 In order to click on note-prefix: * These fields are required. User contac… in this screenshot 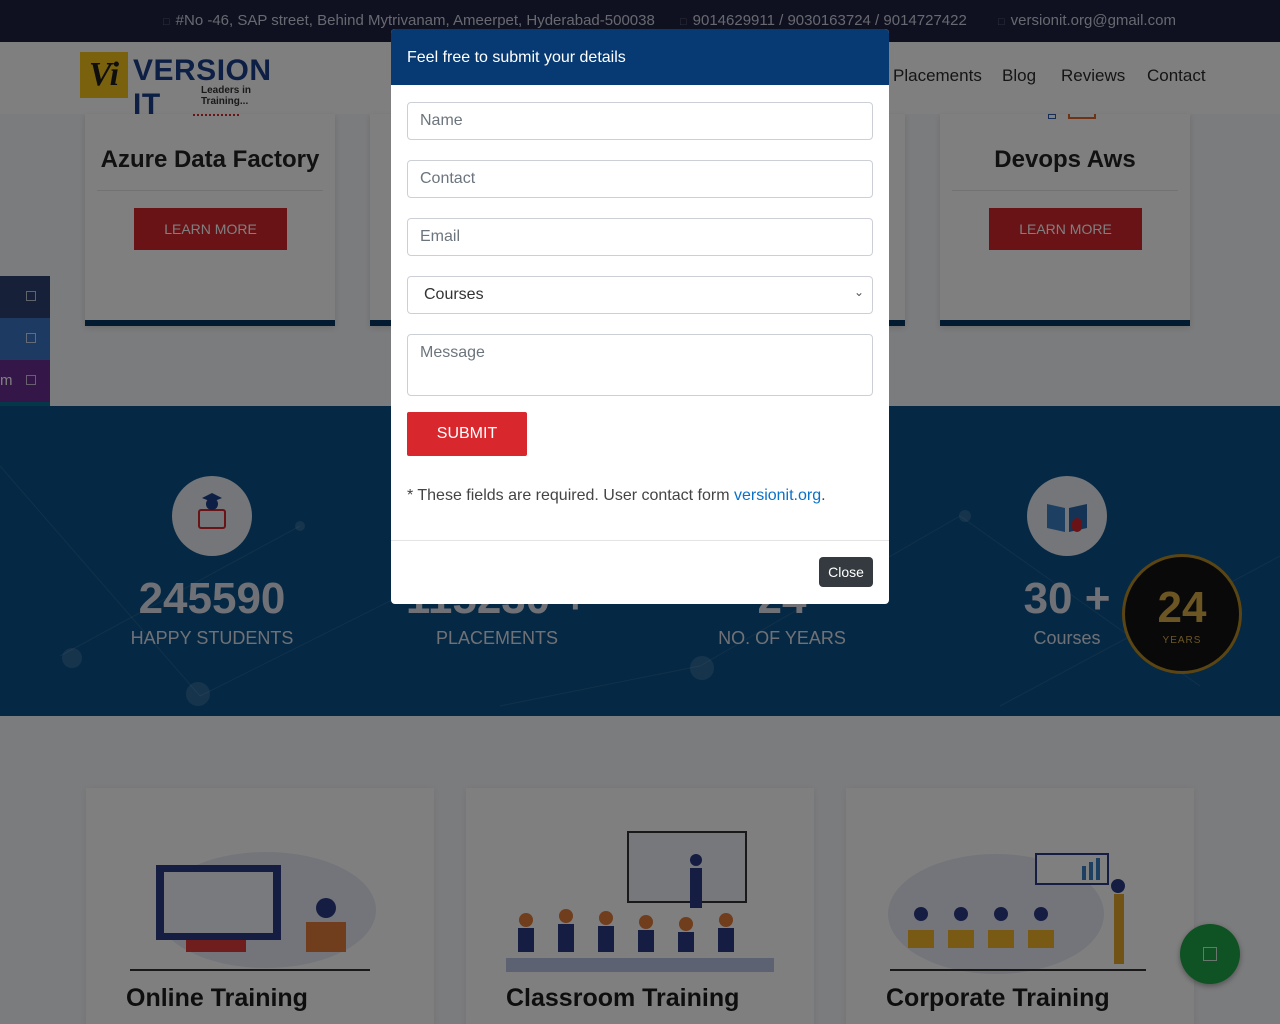, I will do `click(570, 495)`.